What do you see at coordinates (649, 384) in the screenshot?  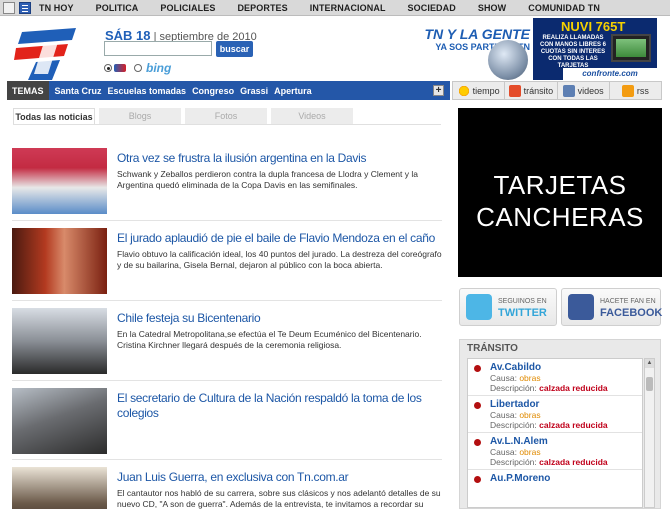 I see `scroll-thumb` at bounding box center [649, 384].